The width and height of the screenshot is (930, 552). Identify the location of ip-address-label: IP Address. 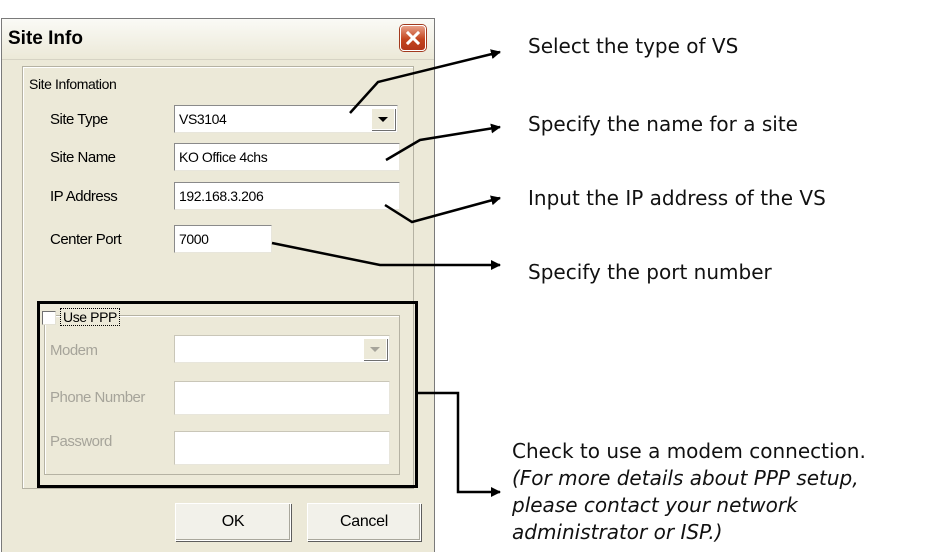
(84, 196).